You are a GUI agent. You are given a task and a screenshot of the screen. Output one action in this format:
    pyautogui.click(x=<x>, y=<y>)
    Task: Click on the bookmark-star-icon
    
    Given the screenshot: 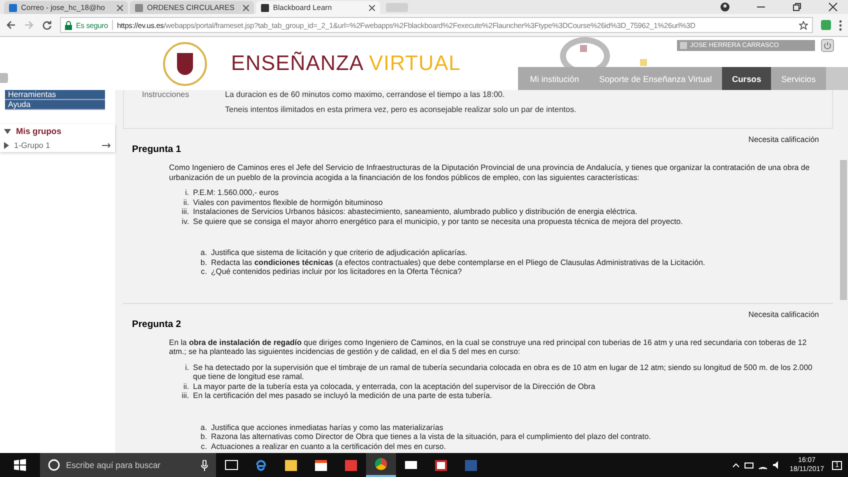 What is the action you would take?
    pyautogui.click(x=803, y=25)
    